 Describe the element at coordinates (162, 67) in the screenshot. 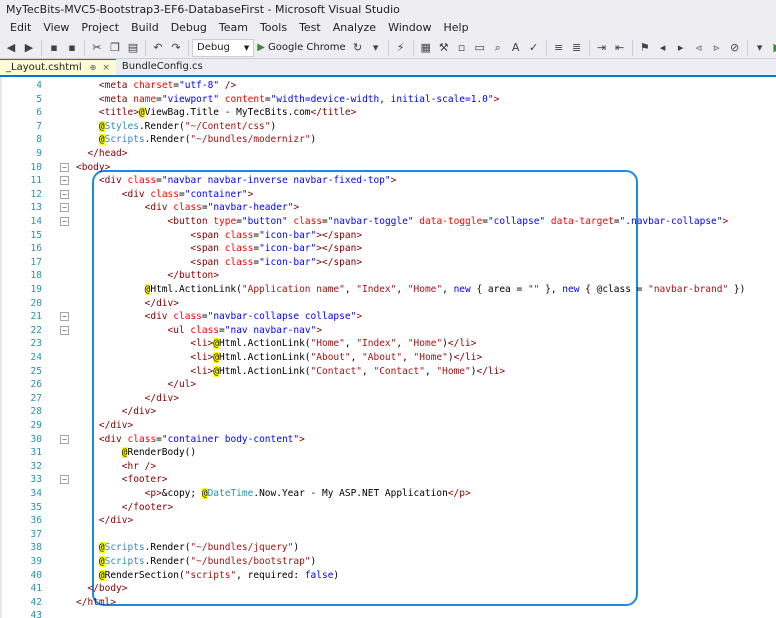

I see `tab-bundleconfig-cs: BundleConfig.cs` at that location.